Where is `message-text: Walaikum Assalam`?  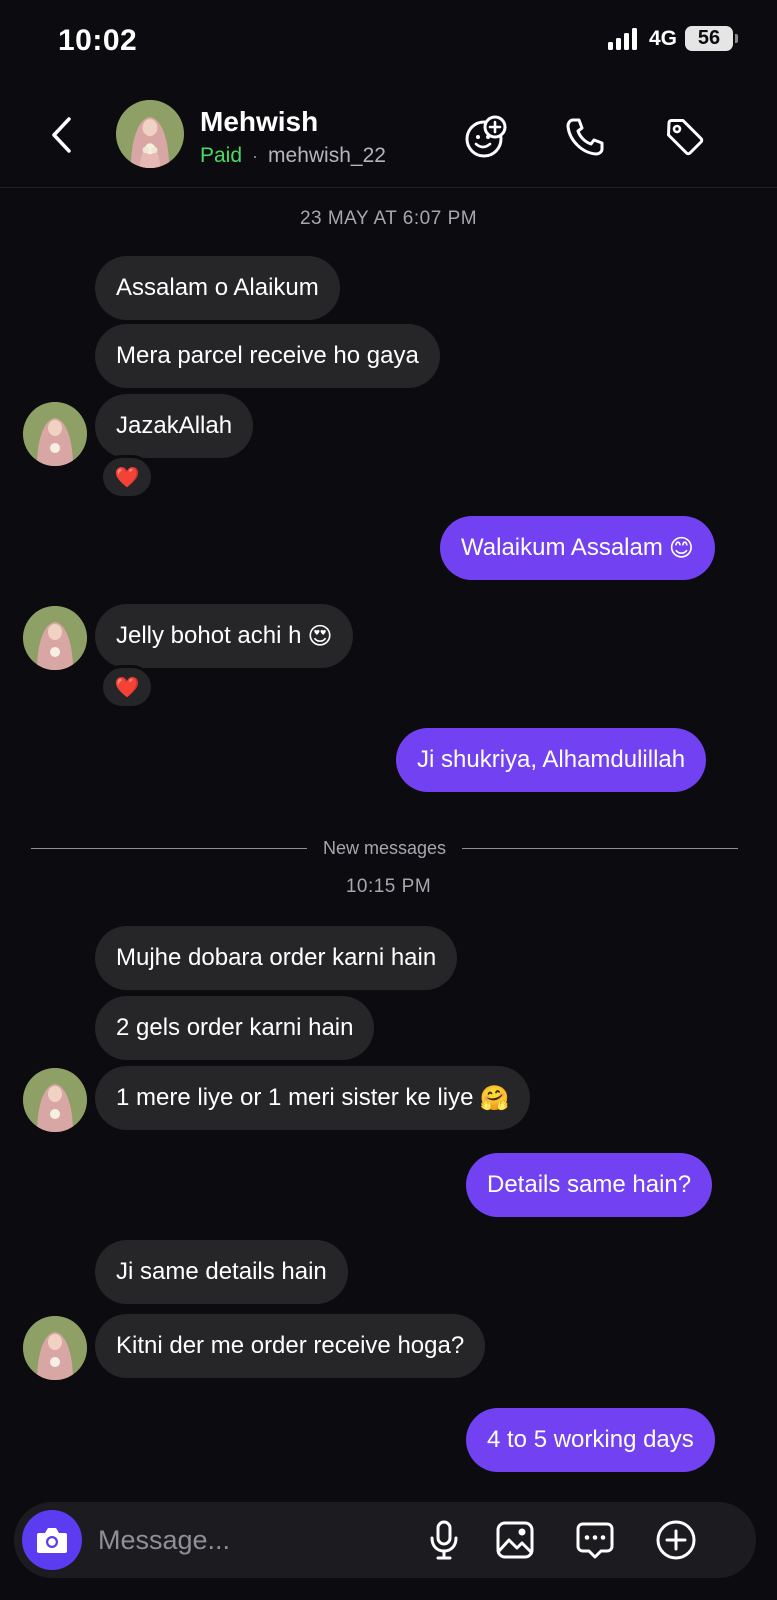 message-text: Walaikum Assalam is located at coordinates (562, 547).